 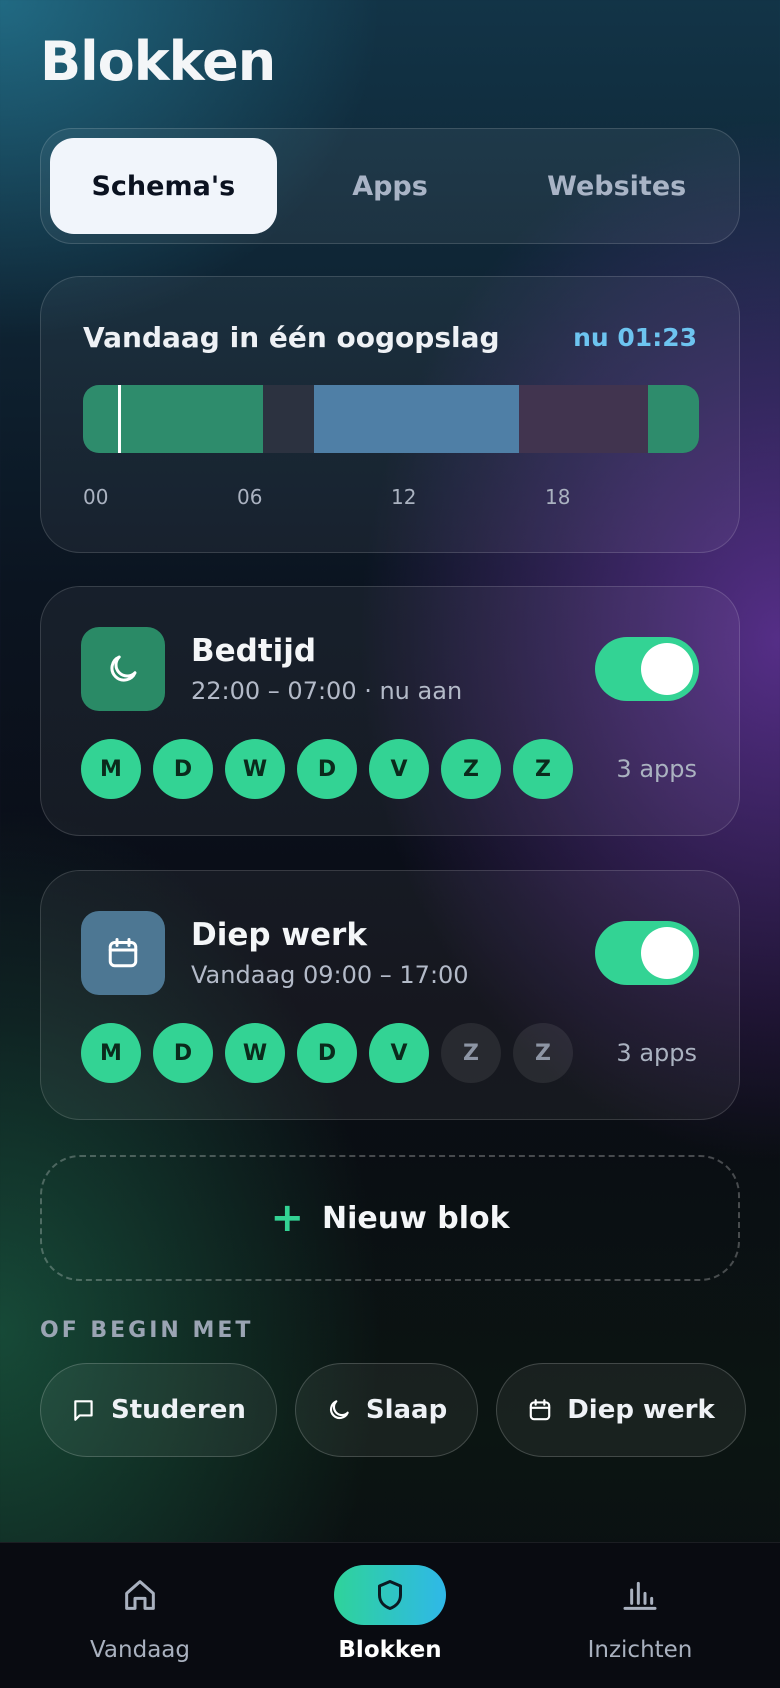 I want to click on overview-title: Vandaag in één oogopslag, so click(x=291, y=337).